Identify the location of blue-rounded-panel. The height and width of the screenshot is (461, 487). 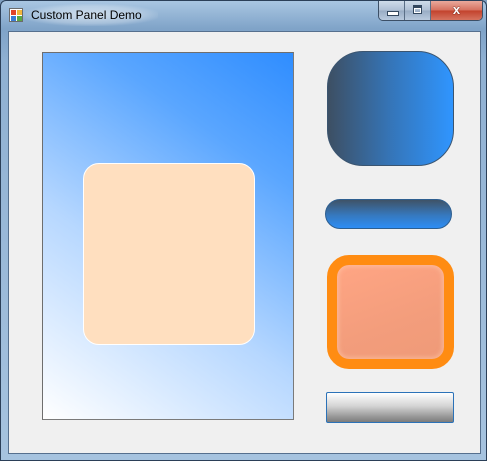
(390, 108).